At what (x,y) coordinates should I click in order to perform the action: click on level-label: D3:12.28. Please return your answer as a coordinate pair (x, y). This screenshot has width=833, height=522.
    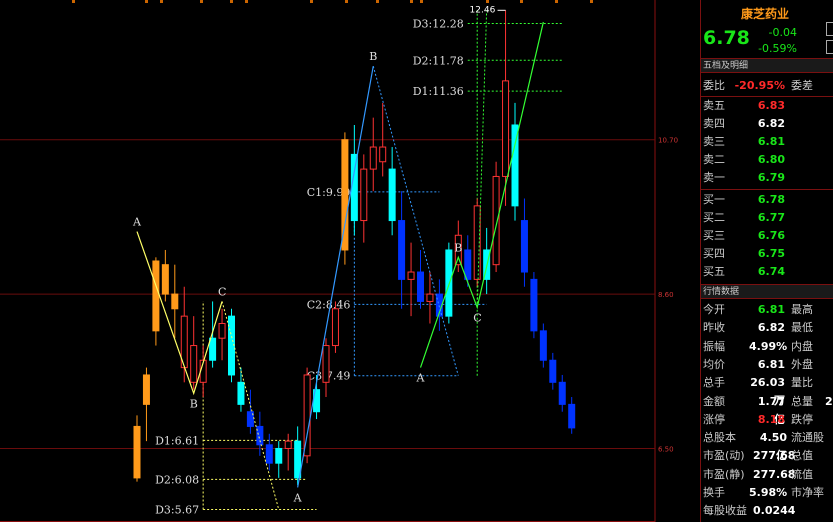
    Looking at the image, I should click on (438, 24).